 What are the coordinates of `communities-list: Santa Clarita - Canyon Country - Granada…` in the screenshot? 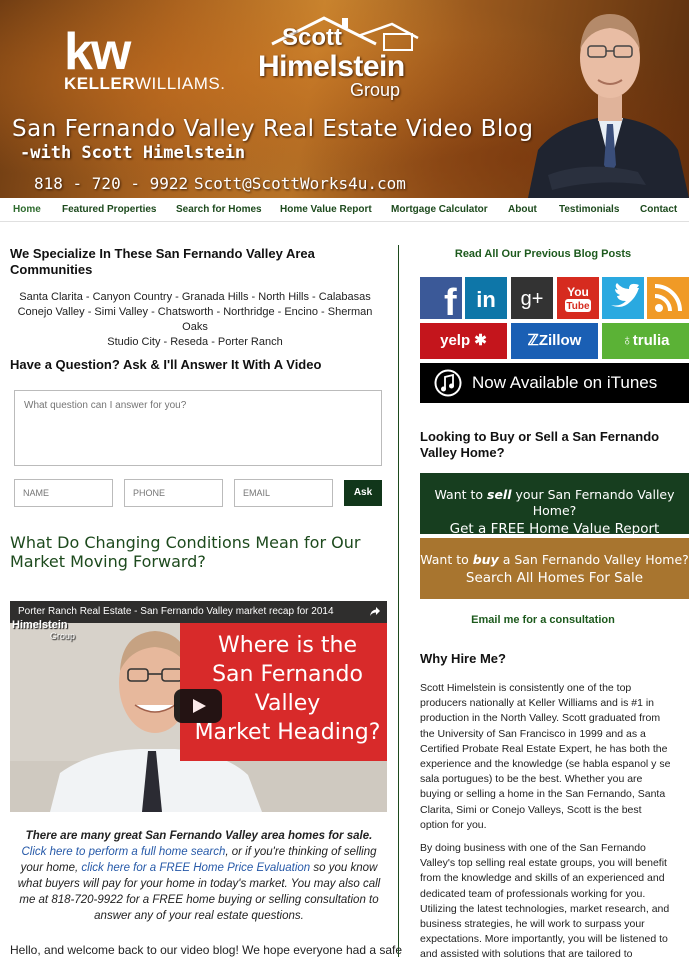 It's located at (195, 320).